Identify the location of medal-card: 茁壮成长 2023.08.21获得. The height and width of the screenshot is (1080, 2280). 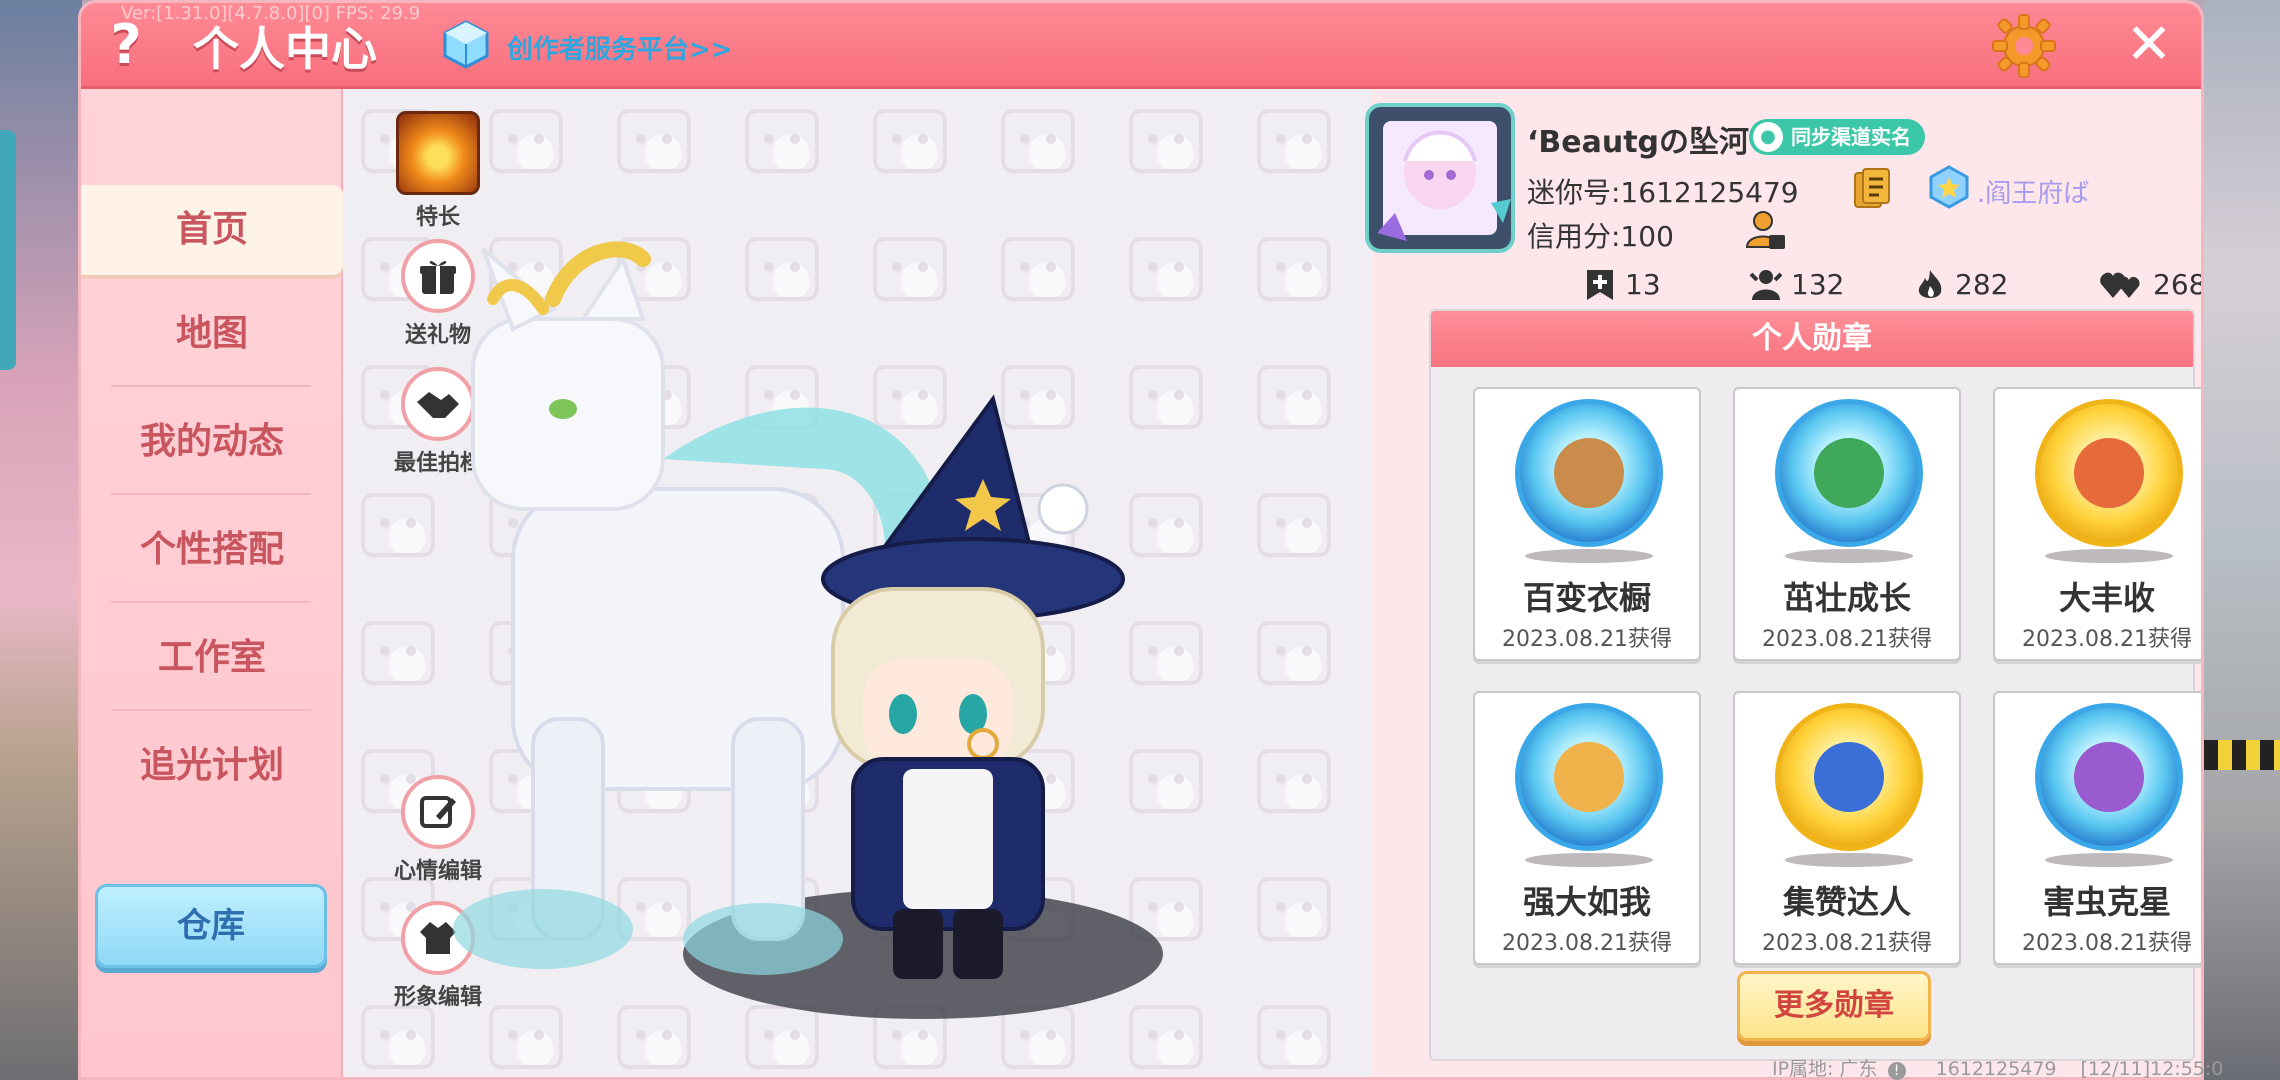
(1847, 524).